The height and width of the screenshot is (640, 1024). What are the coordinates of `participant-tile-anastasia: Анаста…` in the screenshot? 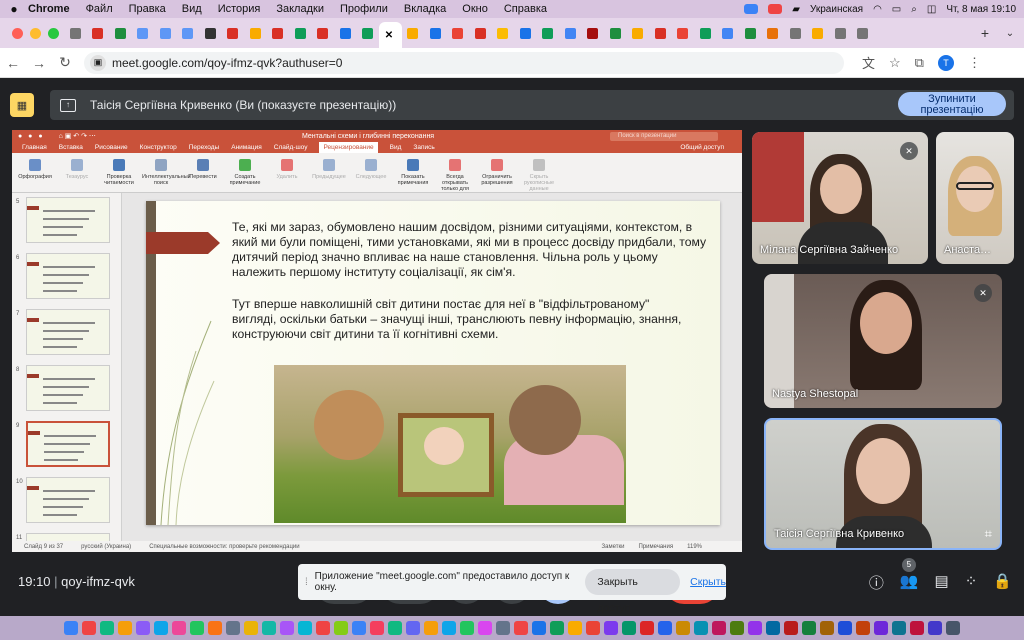 It's located at (975, 198).